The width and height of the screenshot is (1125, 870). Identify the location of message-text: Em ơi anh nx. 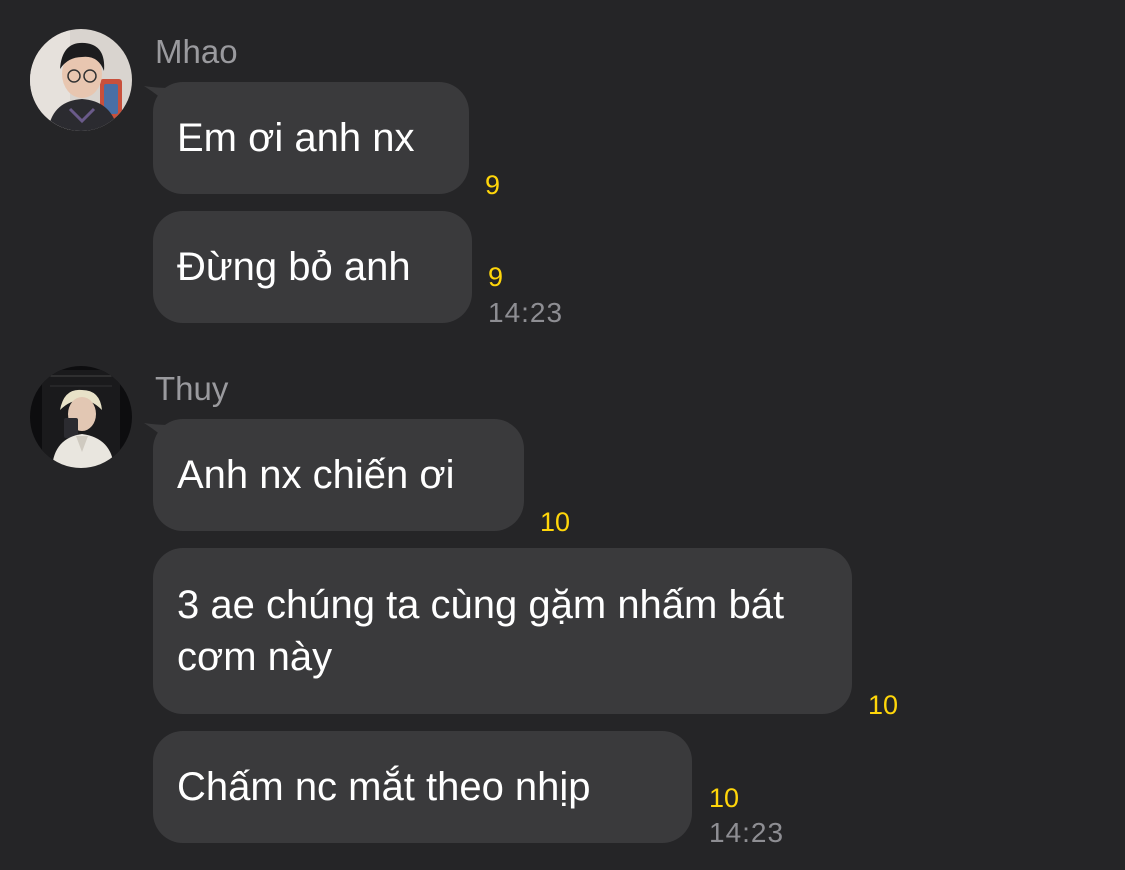
(296, 138).